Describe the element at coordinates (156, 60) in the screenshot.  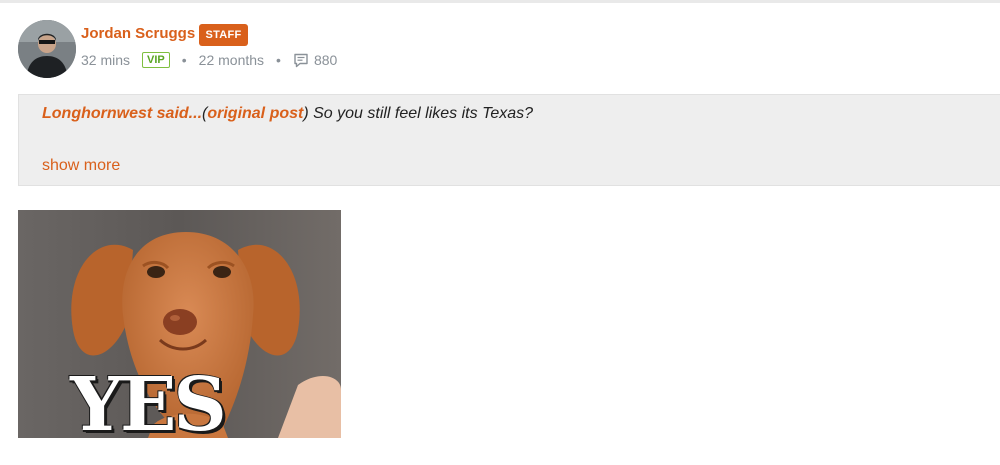
I see `vip-badge: VIP` at that location.